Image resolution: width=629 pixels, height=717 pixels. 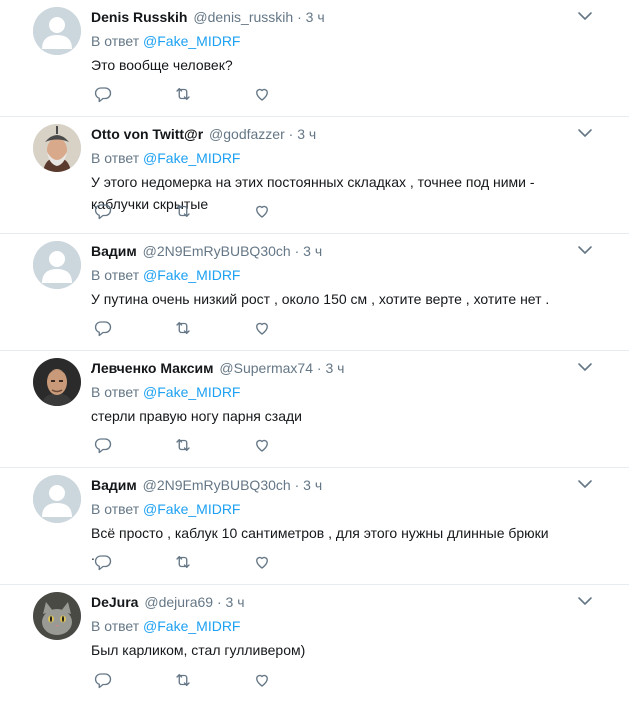 I want to click on display-name: Denis Russkih, so click(x=139, y=17).